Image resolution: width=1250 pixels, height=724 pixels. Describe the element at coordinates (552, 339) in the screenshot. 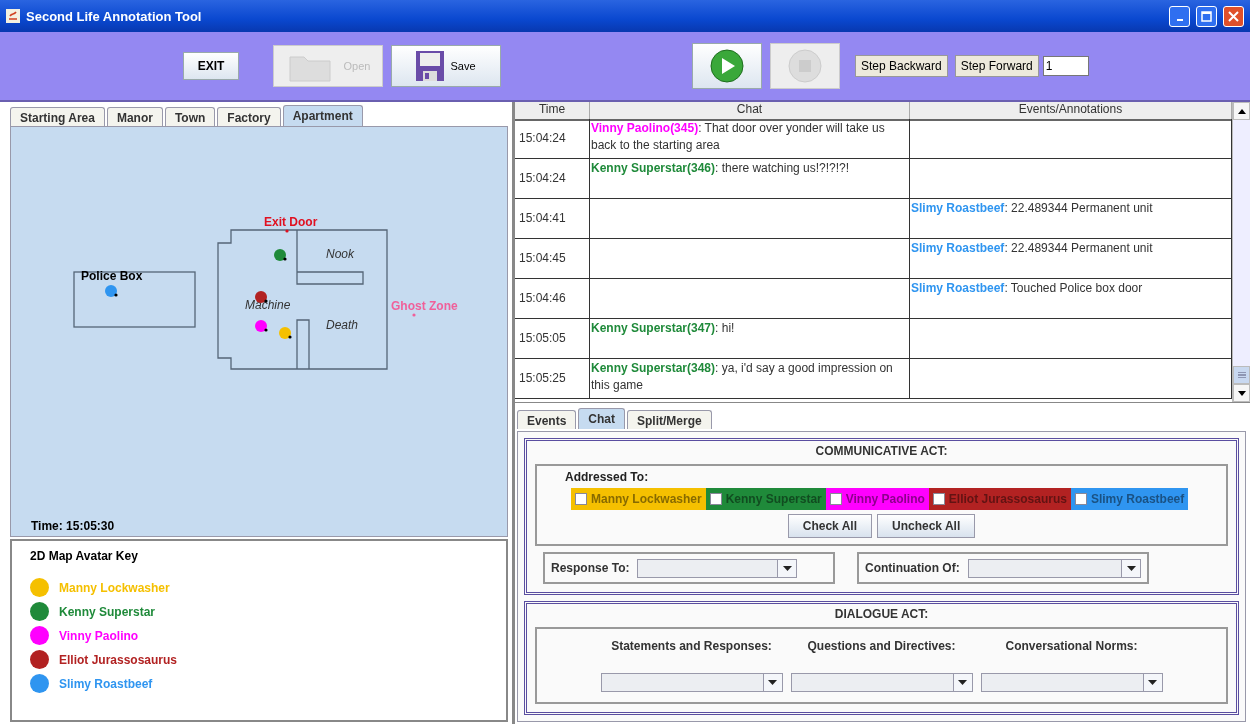

I see `time-cell: 15:05:05` at that location.